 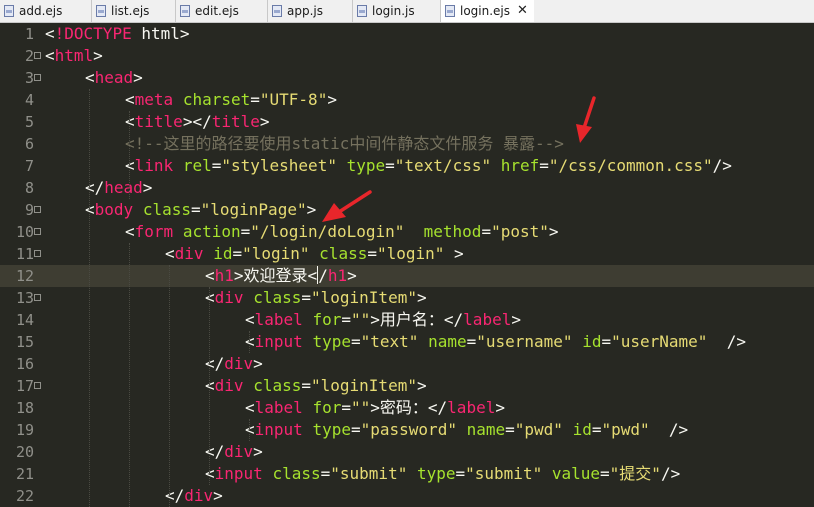 I want to click on close-icon: ✕, so click(x=522, y=11).